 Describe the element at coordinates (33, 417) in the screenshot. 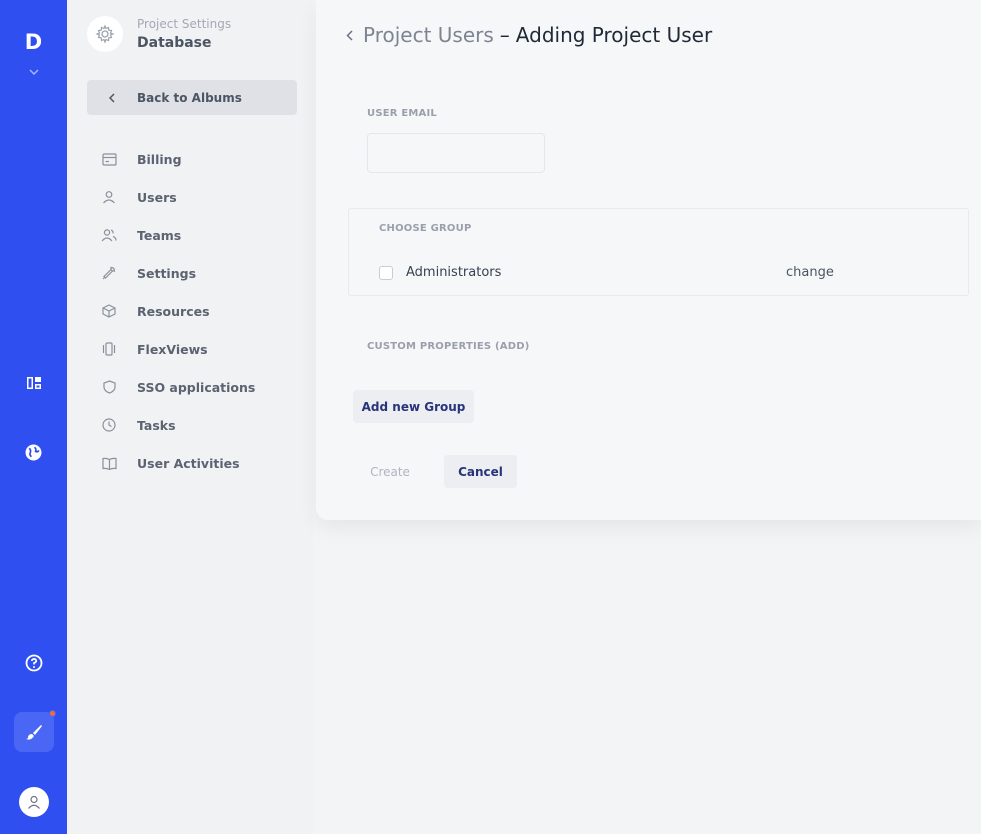

I see `app-rail: D` at that location.